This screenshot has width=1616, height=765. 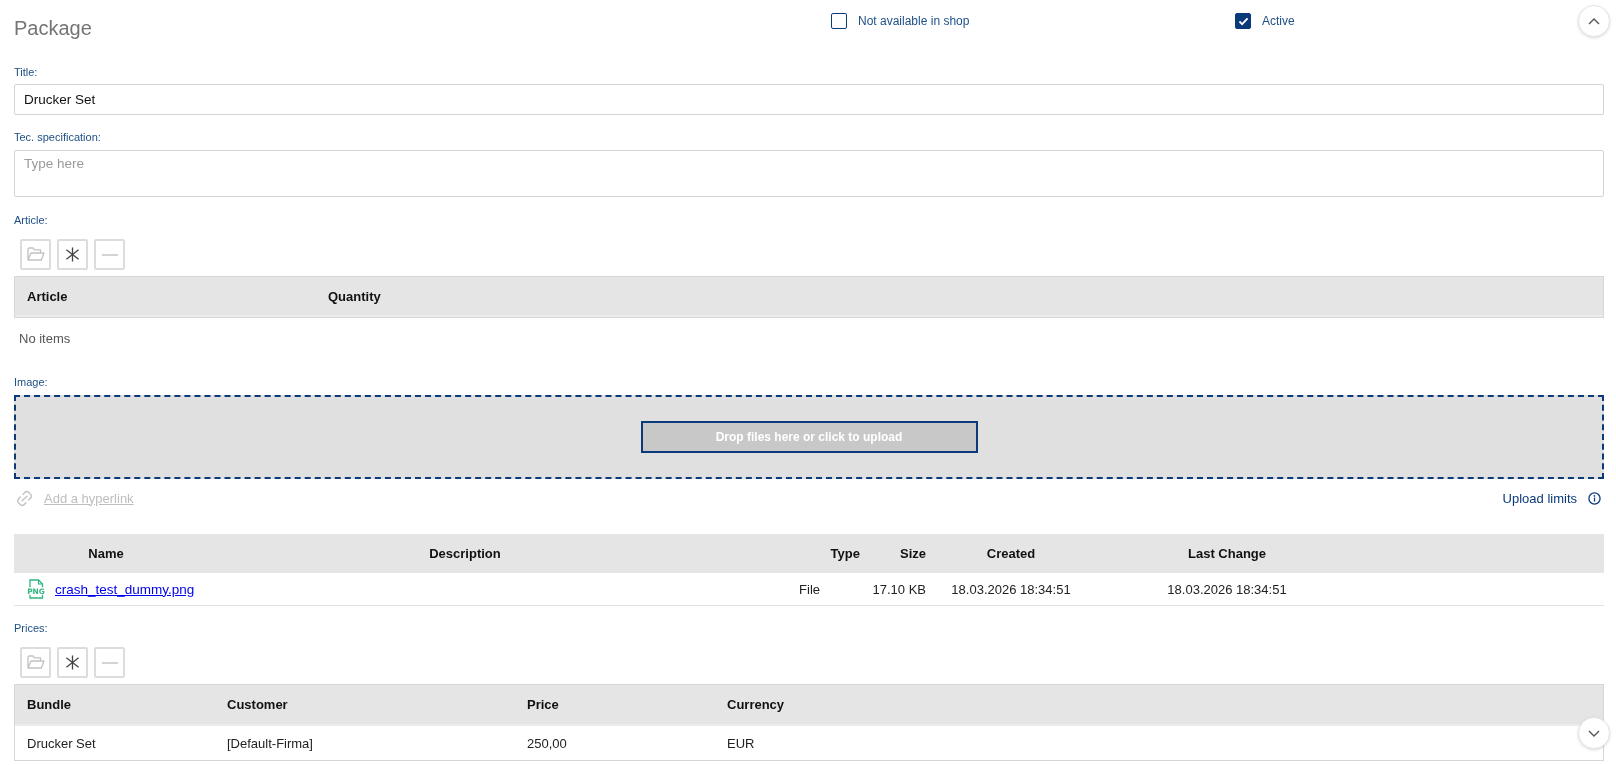 I want to click on checkbox-label: Active, so click(x=1278, y=21).